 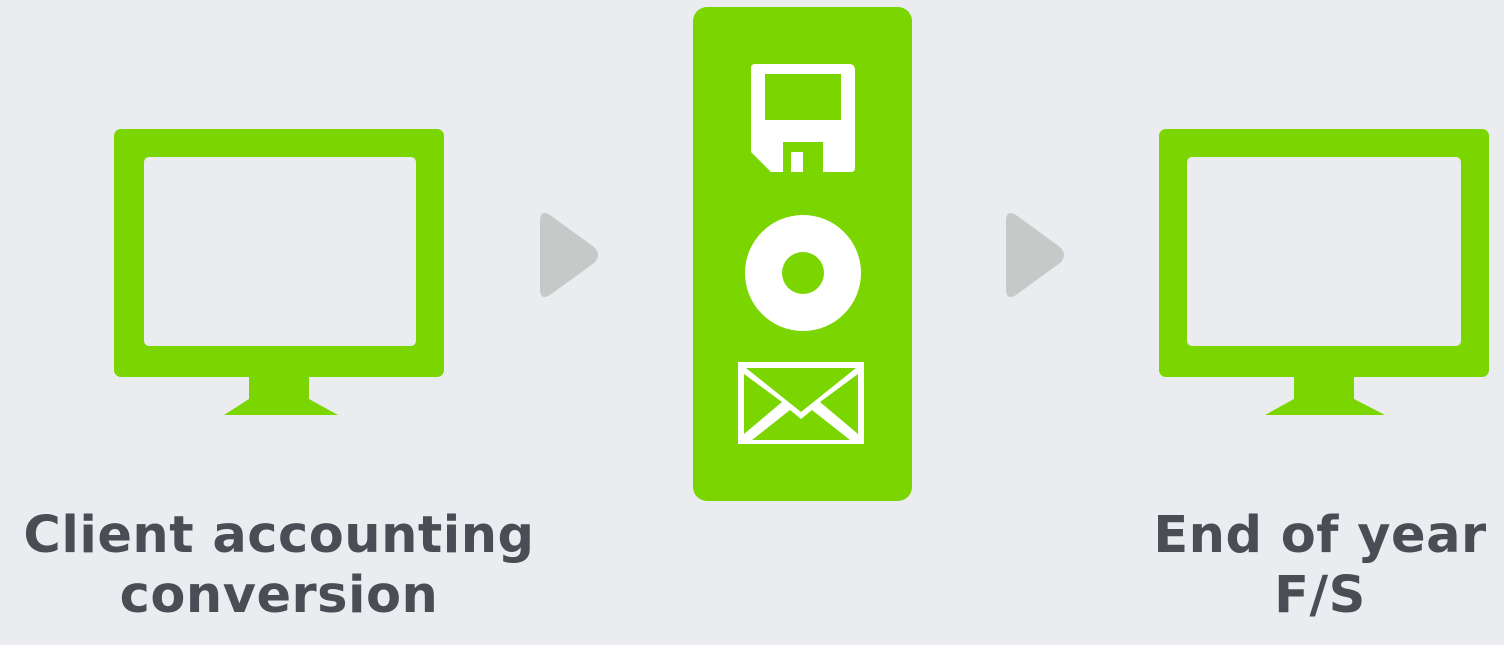 What do you see at coordinates (1320, 535) in the screenshot?
I see `target-caption-line-1: End of year` at bounding box center [1320, 535].